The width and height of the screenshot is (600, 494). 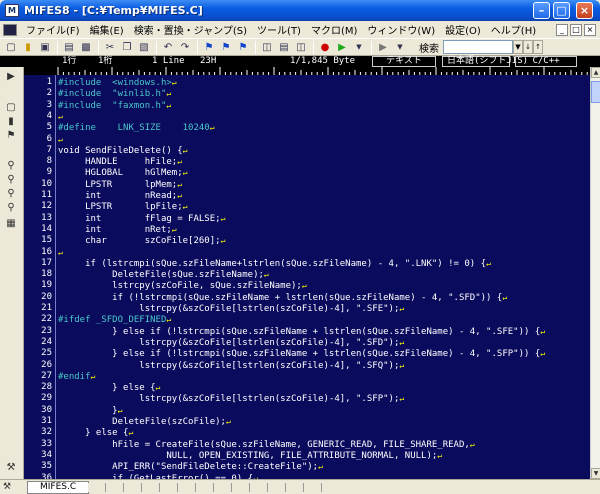 What do you see at coordinates (243, 47) in the screenshot?
I see `marker-prev-icon: ⚑` at bounding box center [243, 47].